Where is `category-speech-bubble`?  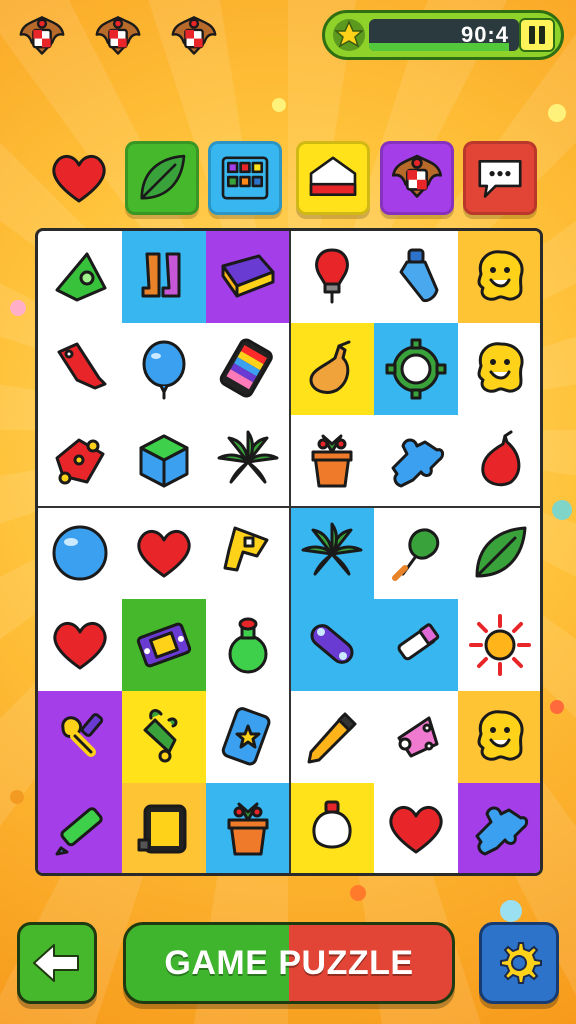 category-speech-bubble is located at coordinates (500, 178).